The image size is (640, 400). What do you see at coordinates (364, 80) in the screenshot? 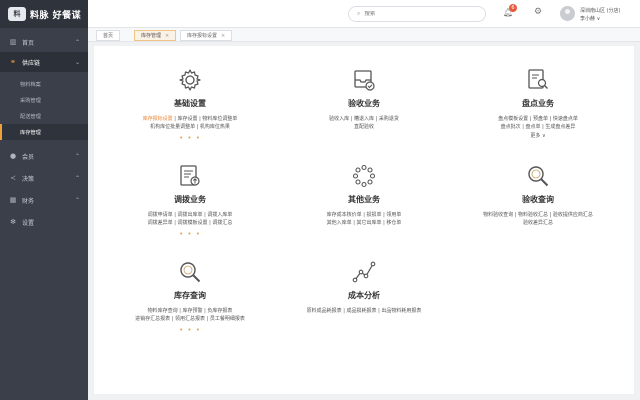
I see `inbox-check-icon` at bounding box center [364, 80].